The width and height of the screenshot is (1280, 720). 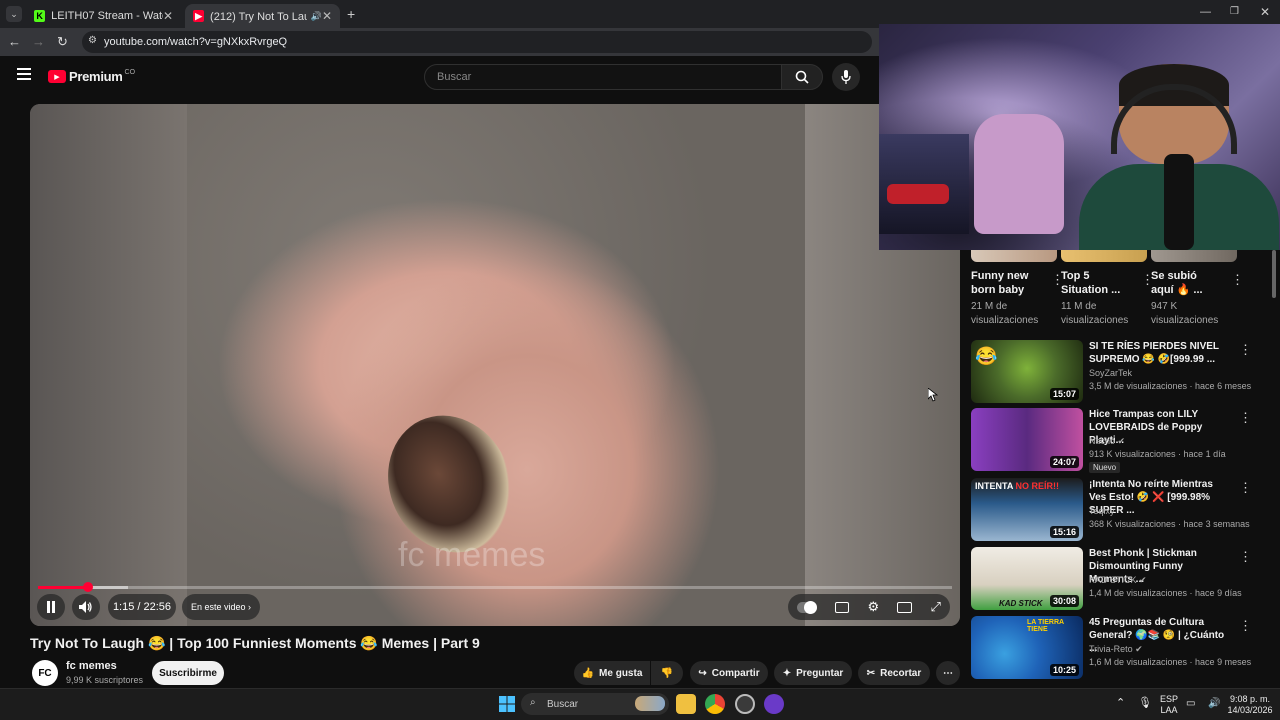 What do you see at coordinates (1027, 647) in the screenshot?
I see `video-thumbnail: LA TIERRA TIENE 10:25` at bounding box center [1027, 647].